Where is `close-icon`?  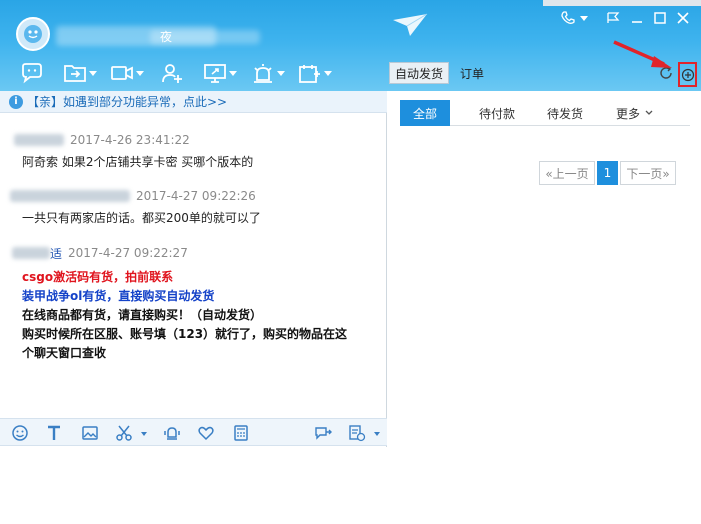
close-icon is located at coordinates (683, 18).